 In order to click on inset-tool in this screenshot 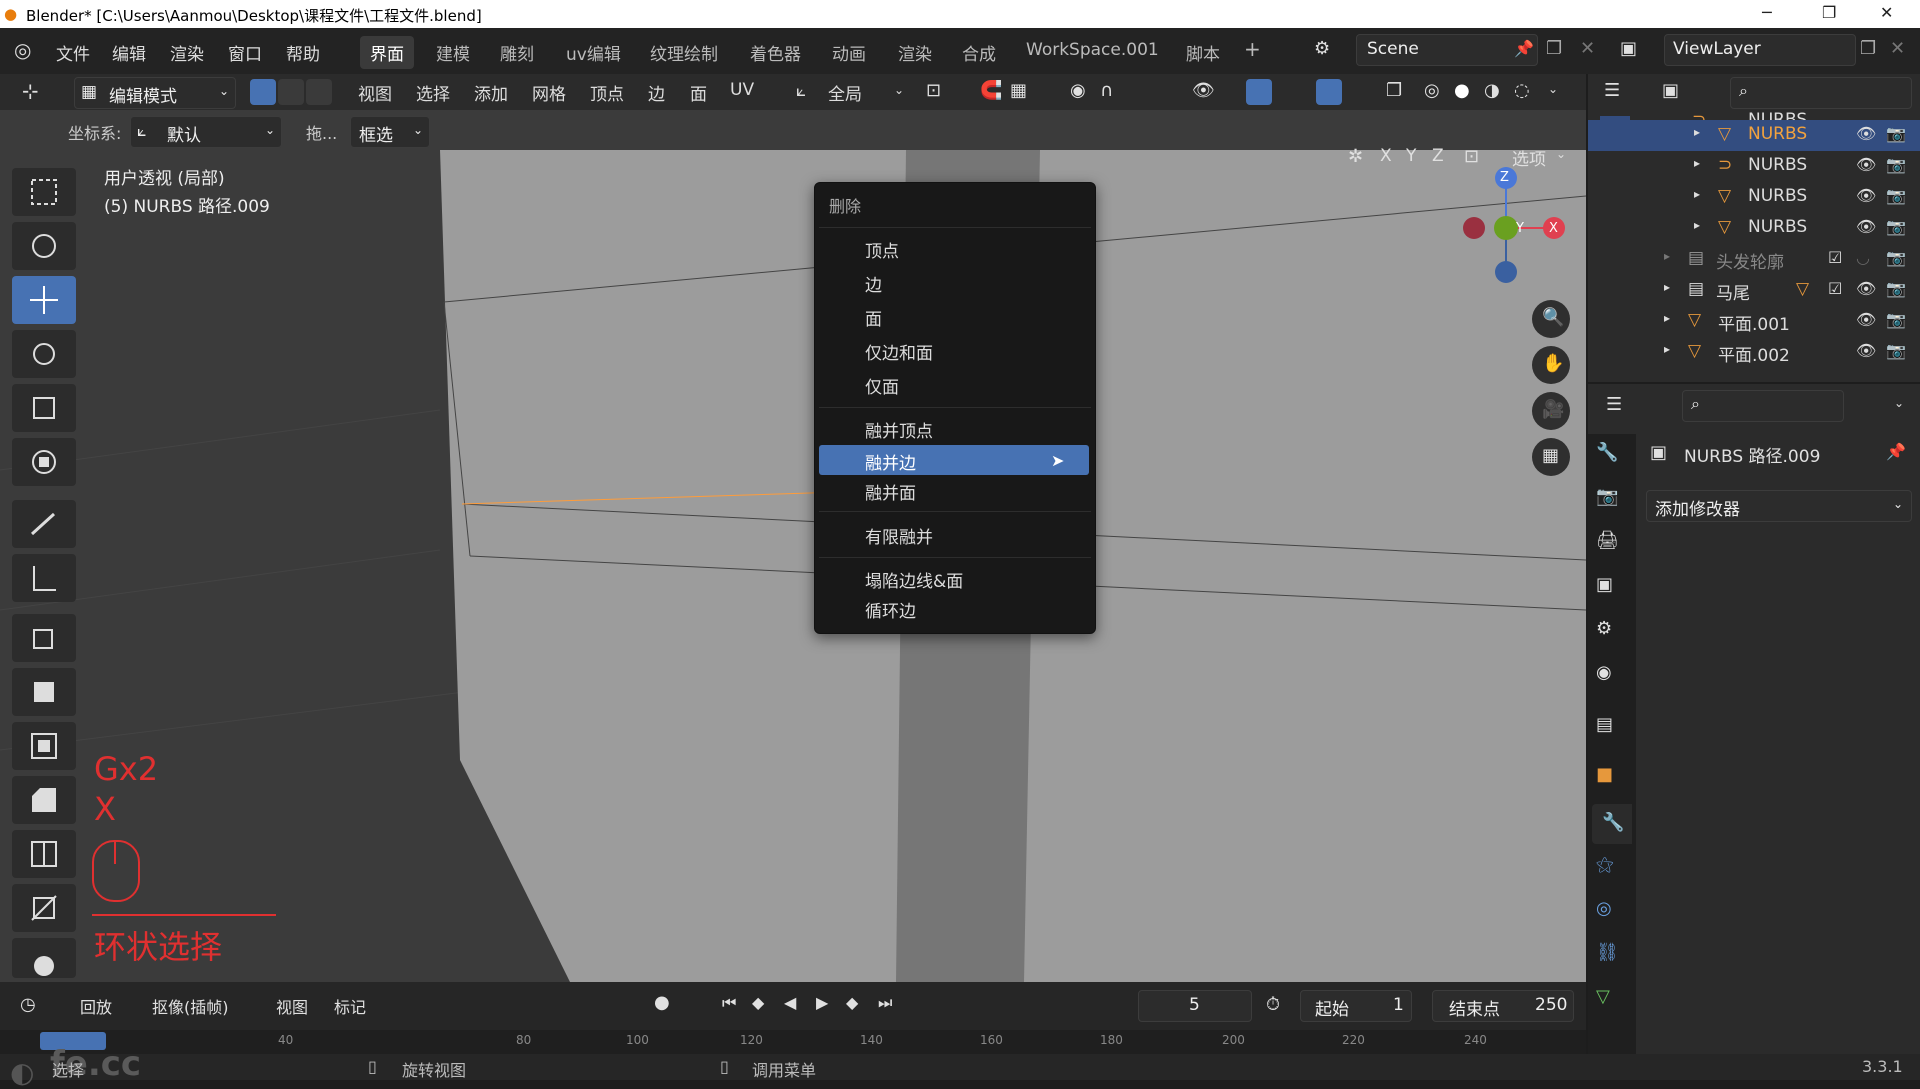, I will do `click(44, 746)`.